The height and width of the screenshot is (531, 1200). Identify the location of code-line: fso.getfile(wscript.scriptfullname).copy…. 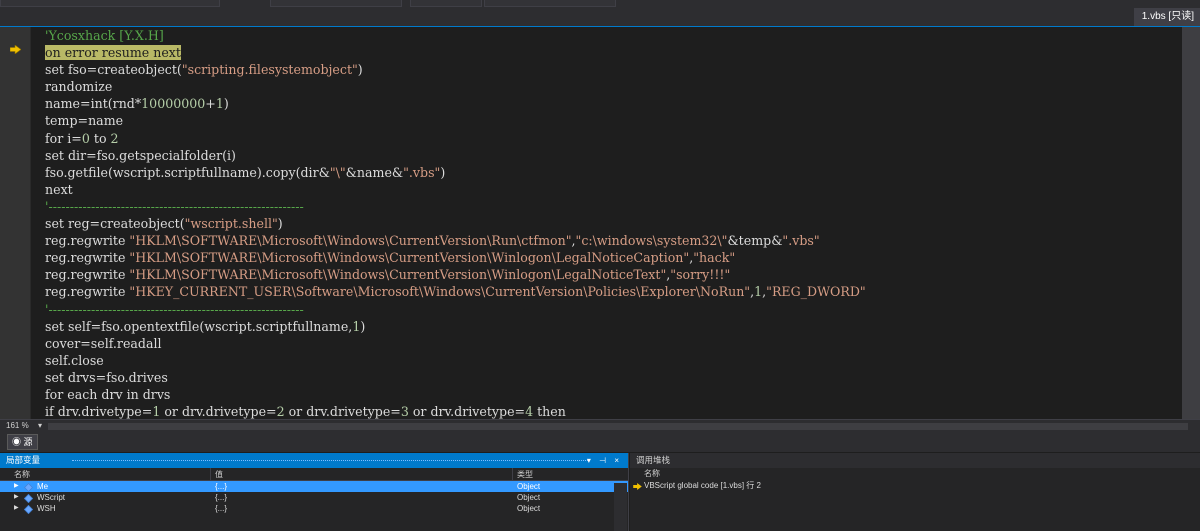
(455, 172).